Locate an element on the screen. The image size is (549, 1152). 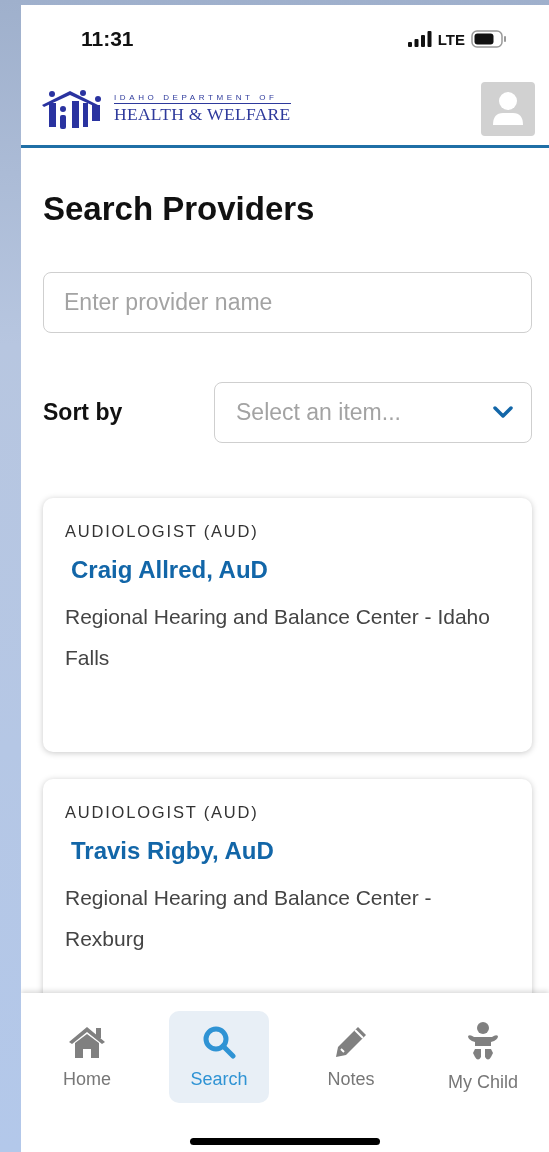
home-icon is located at coordinates (87, 1041).